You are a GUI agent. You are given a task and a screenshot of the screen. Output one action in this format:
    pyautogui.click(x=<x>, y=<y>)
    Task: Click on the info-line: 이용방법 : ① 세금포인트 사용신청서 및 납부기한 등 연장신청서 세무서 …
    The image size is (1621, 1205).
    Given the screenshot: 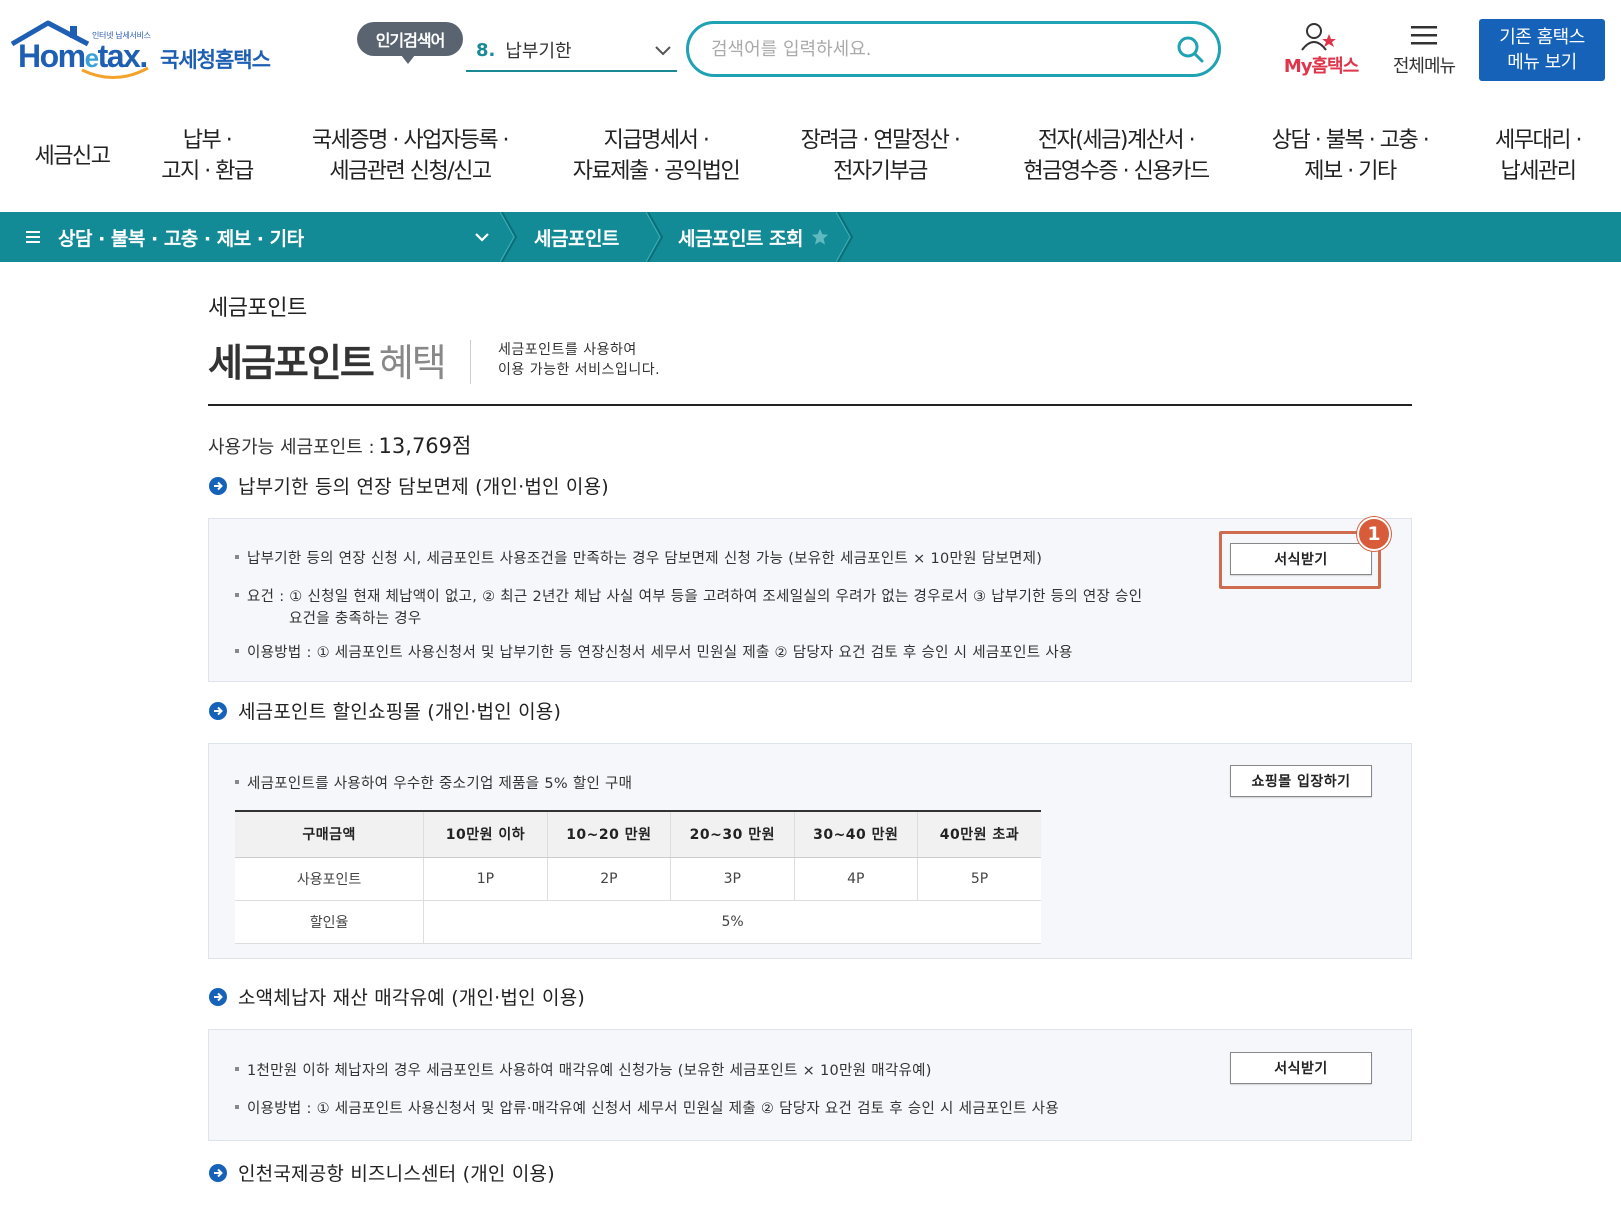 What is the action you would take?
    pyautogui.click(x=654, y=651)
    